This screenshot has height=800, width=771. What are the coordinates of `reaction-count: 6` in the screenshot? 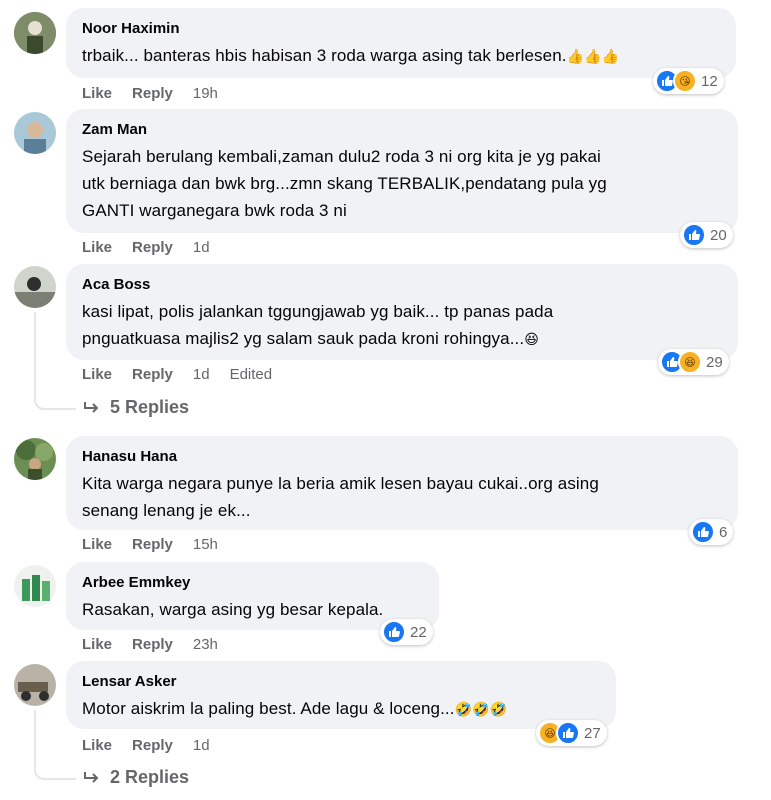 It's located at (723, 532).